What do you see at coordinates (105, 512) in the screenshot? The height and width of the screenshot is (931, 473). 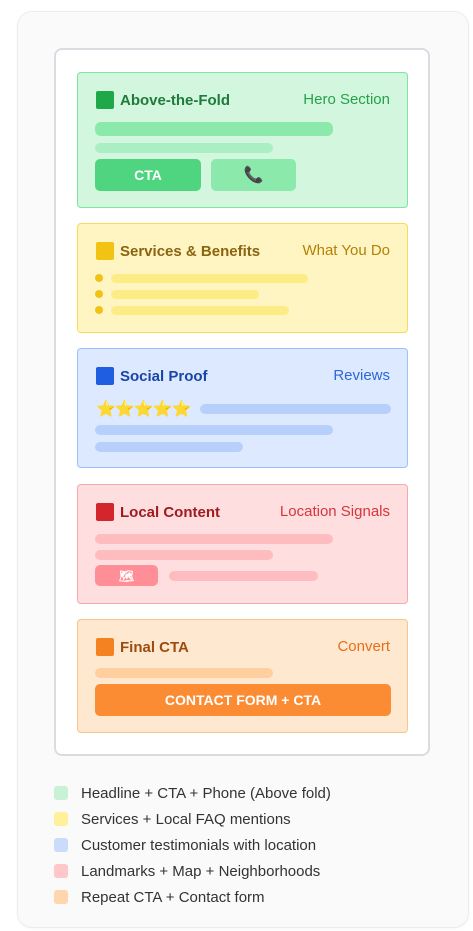 I see `red-square-icon` at bounding box center [105, 512].